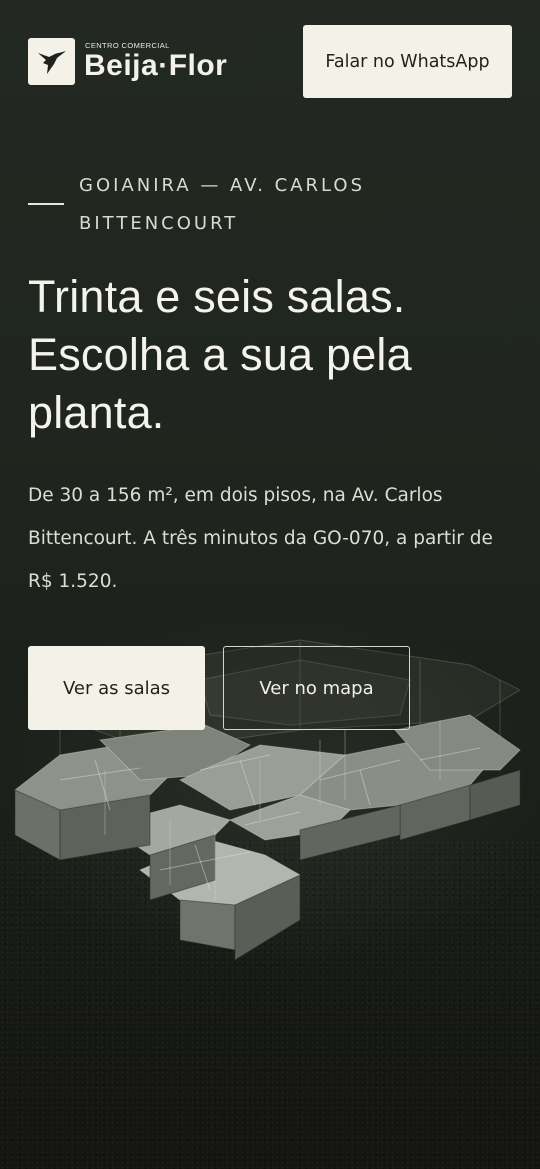 This screenshot has width=540, height=1169. Describe the element at coordinates (51, 61) in the screenshot. I see `hummingbird-icon` at that location.